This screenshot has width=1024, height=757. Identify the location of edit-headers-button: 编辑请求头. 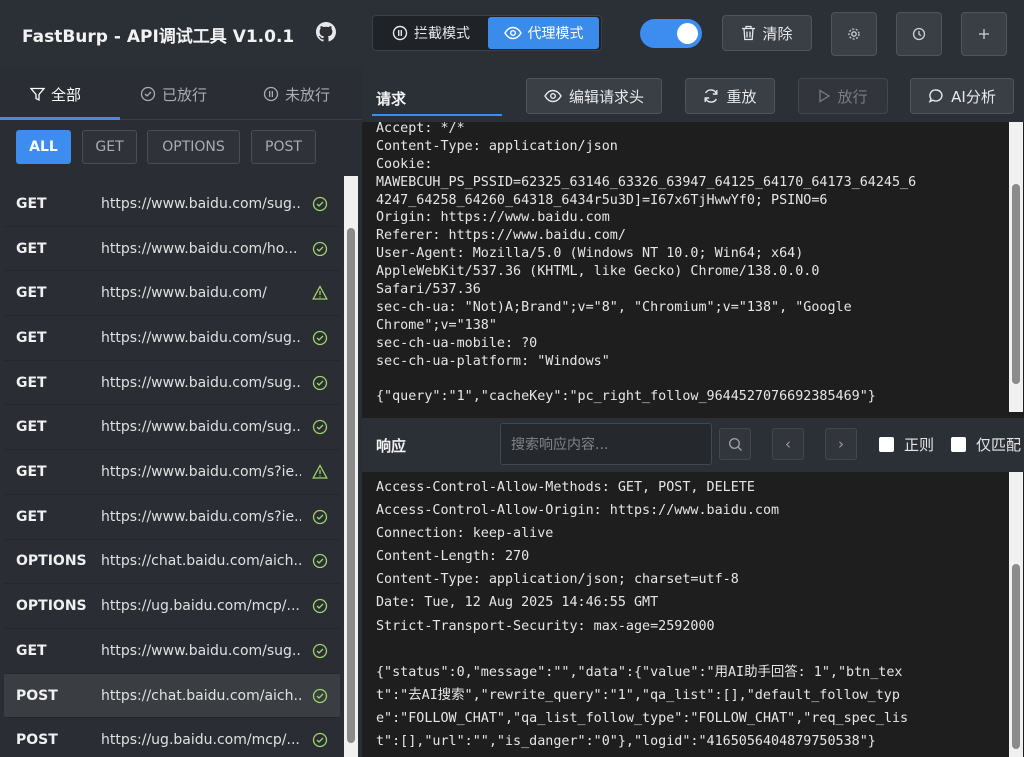
(594, 96).